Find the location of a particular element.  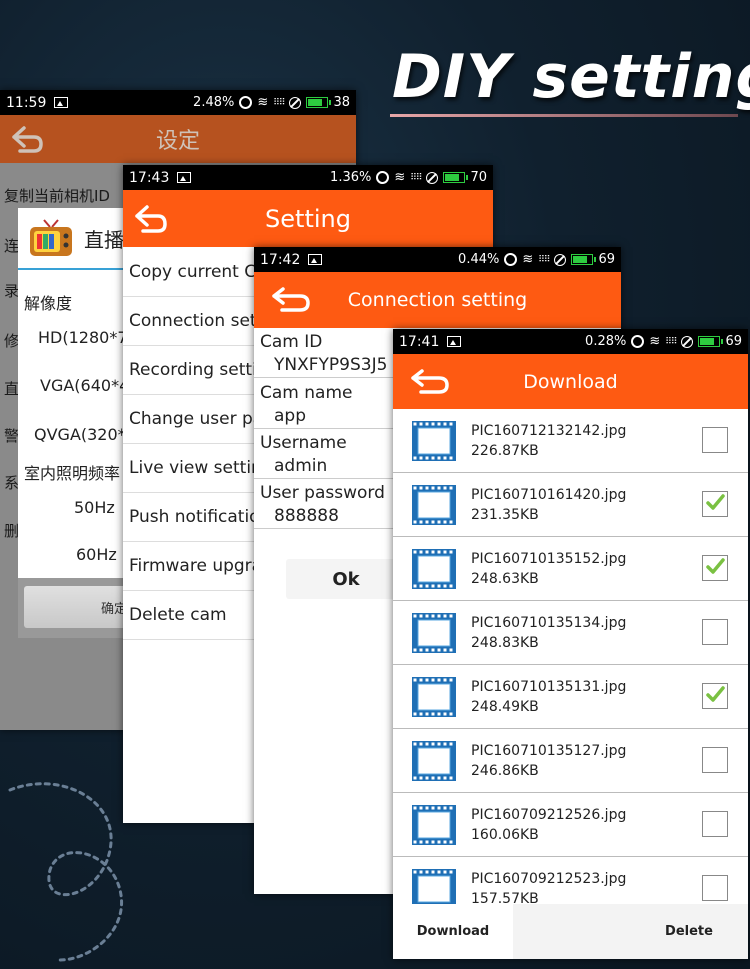

file-row: PIC160712132142.jpg 226.87KB is located at coordinates (570, 441).